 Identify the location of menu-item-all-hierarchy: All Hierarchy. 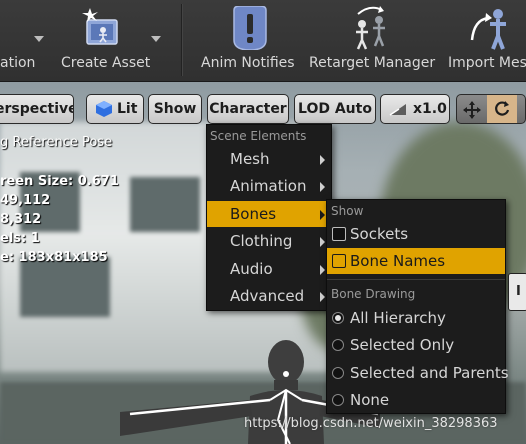
(416, 318).